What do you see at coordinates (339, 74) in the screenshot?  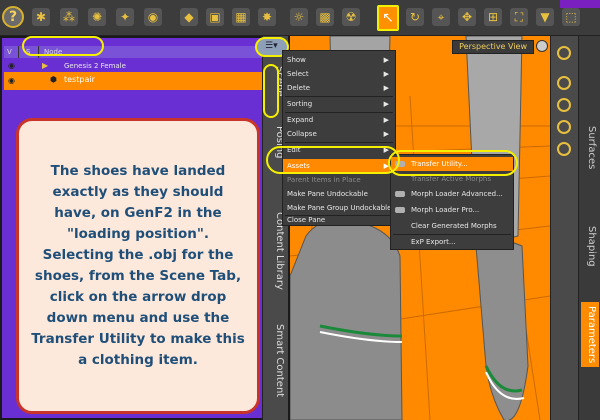 I see `menu-item-select: Select ▶` at bounding box center [339, 74].